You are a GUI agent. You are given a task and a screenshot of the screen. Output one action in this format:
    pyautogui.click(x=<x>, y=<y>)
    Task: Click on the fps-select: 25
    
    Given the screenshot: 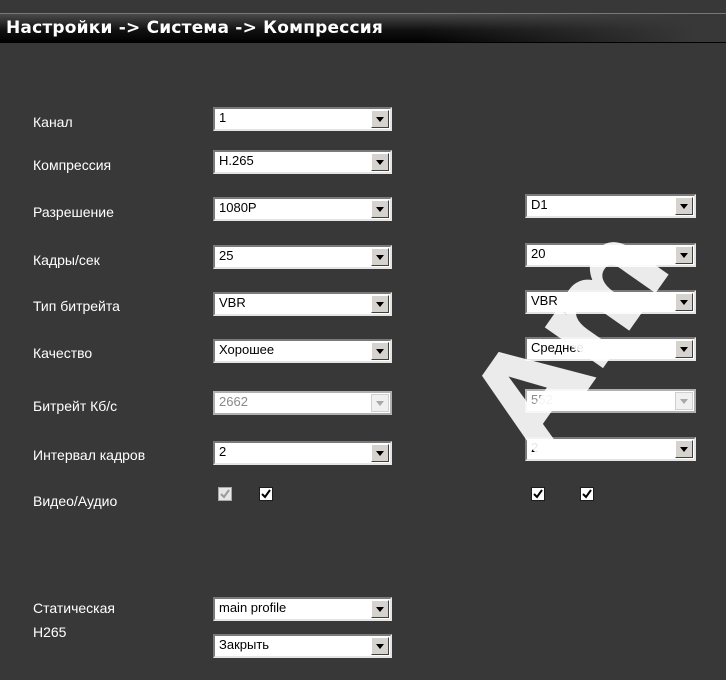 What is the action you would take?
    pyautogui.click(x=302, y=257)
    